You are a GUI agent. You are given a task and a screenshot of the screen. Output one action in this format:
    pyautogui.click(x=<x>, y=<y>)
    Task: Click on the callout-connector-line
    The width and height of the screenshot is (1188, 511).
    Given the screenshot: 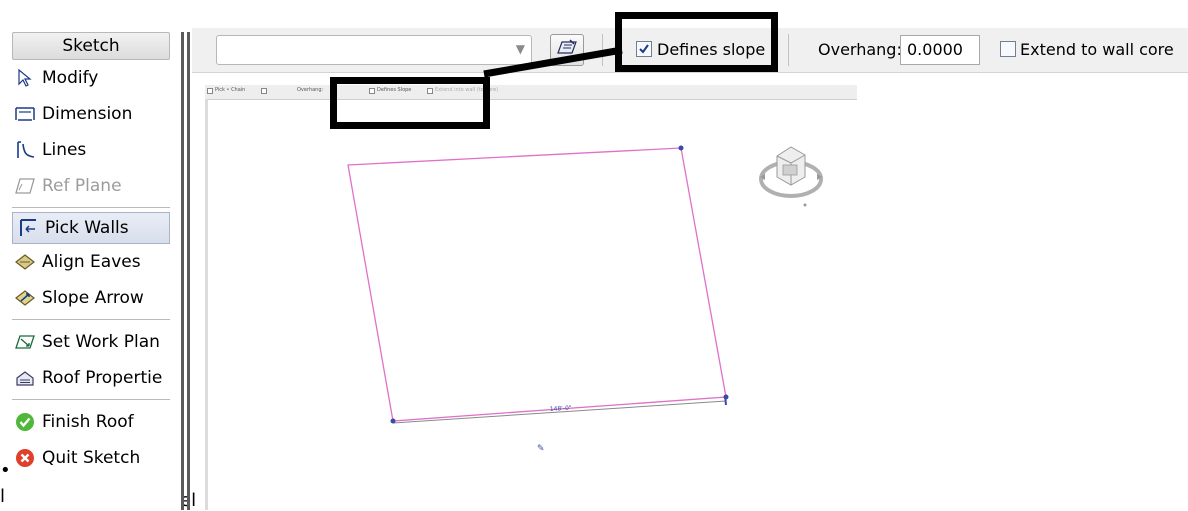 What is the action you would take?
    pyautogui.click(x=553, y=62)
    